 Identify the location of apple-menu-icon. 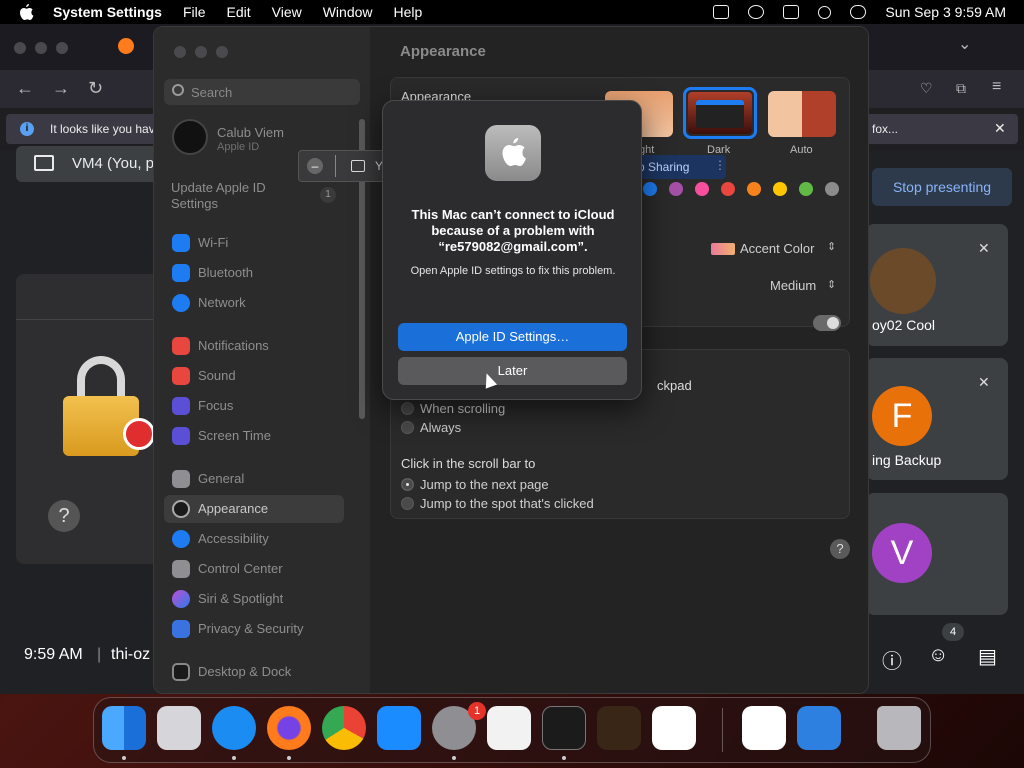
(26, 12).